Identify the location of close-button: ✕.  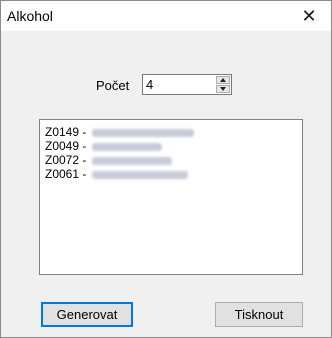
(309, 16).